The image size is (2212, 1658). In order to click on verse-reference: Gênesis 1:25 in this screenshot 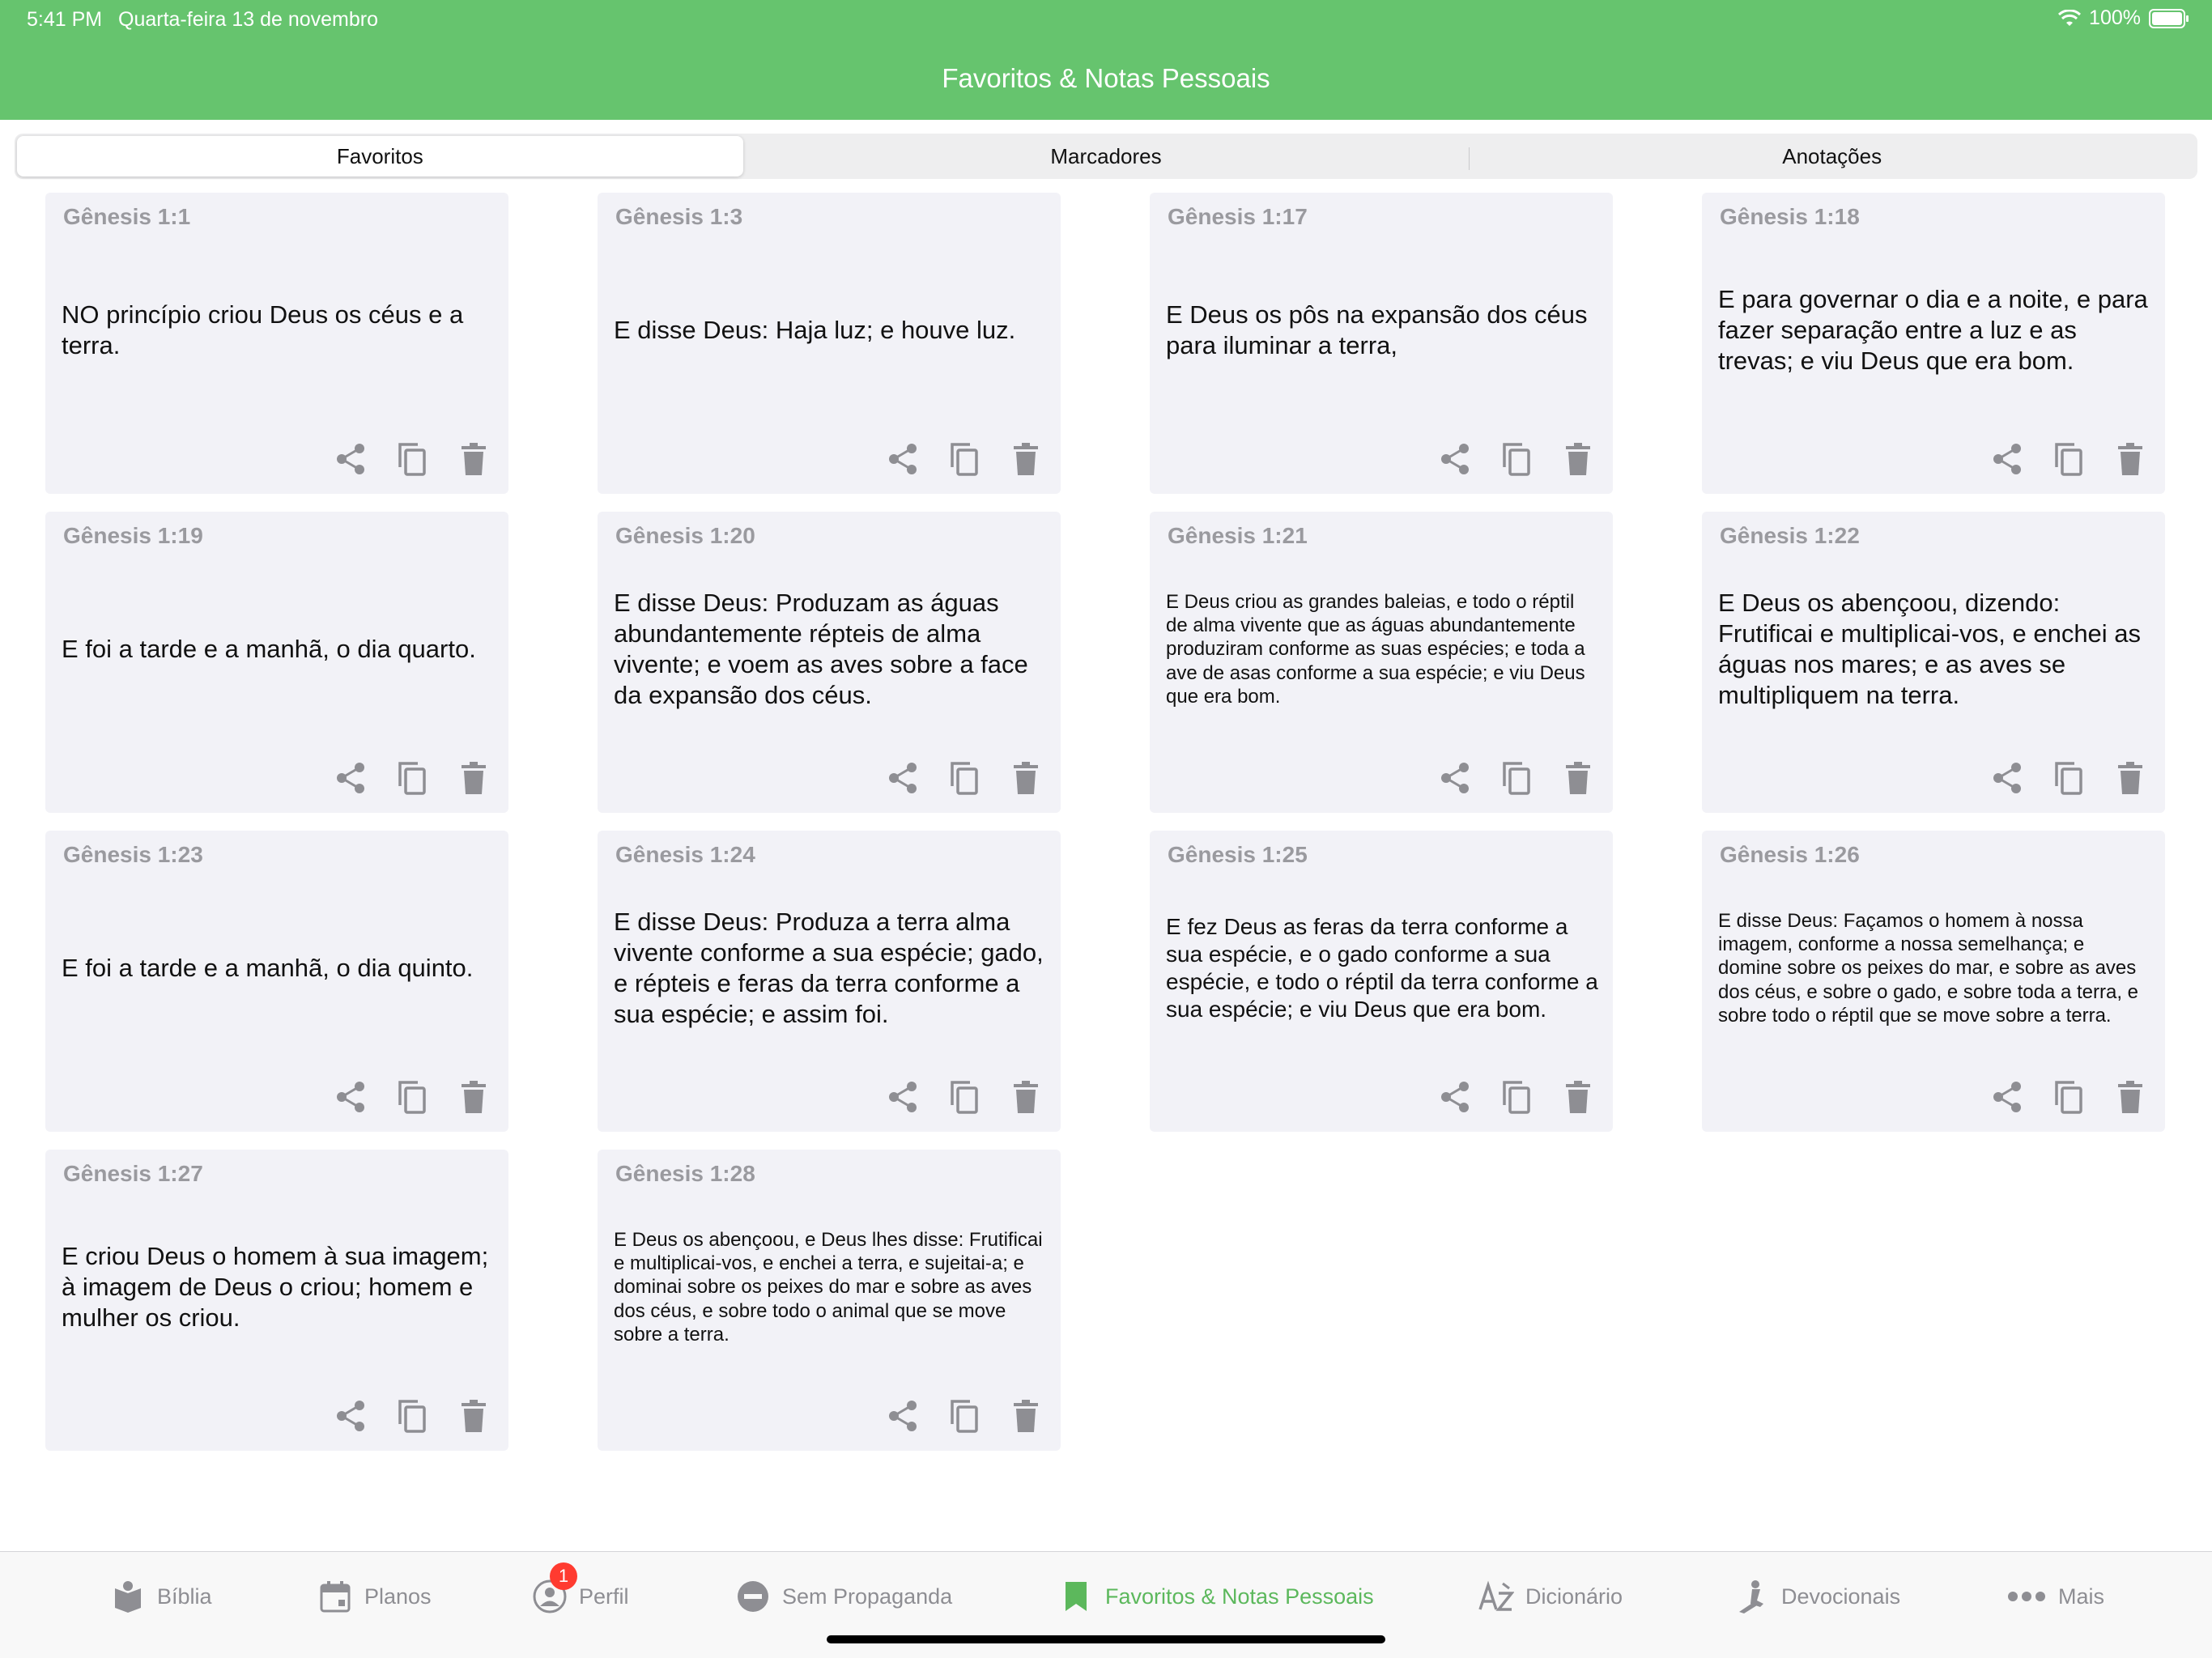, I will do `click(1238, 854)`.